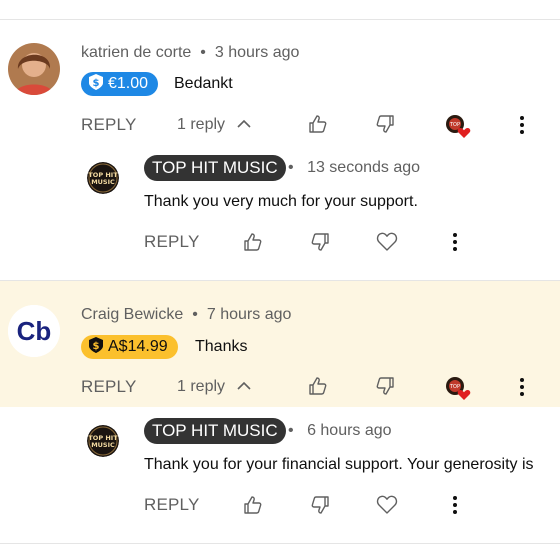 The height and width of the screenshot is (560, 560). I want to click on super-thanks-badge: $ A$14.99, so click(129, 347).